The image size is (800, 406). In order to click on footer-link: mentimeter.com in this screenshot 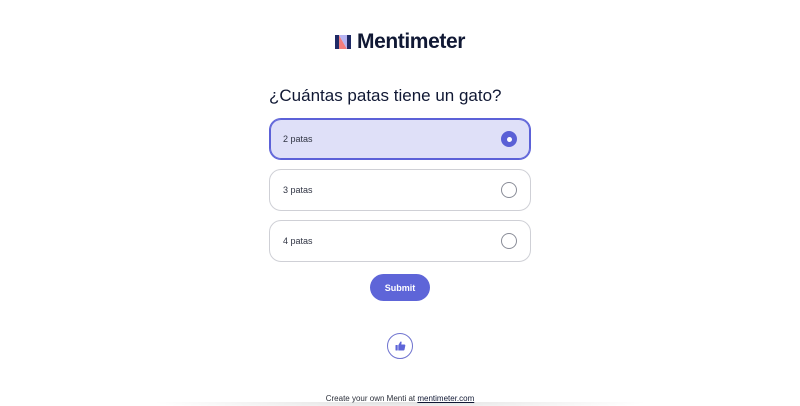, I will do `click(445, 398)`.